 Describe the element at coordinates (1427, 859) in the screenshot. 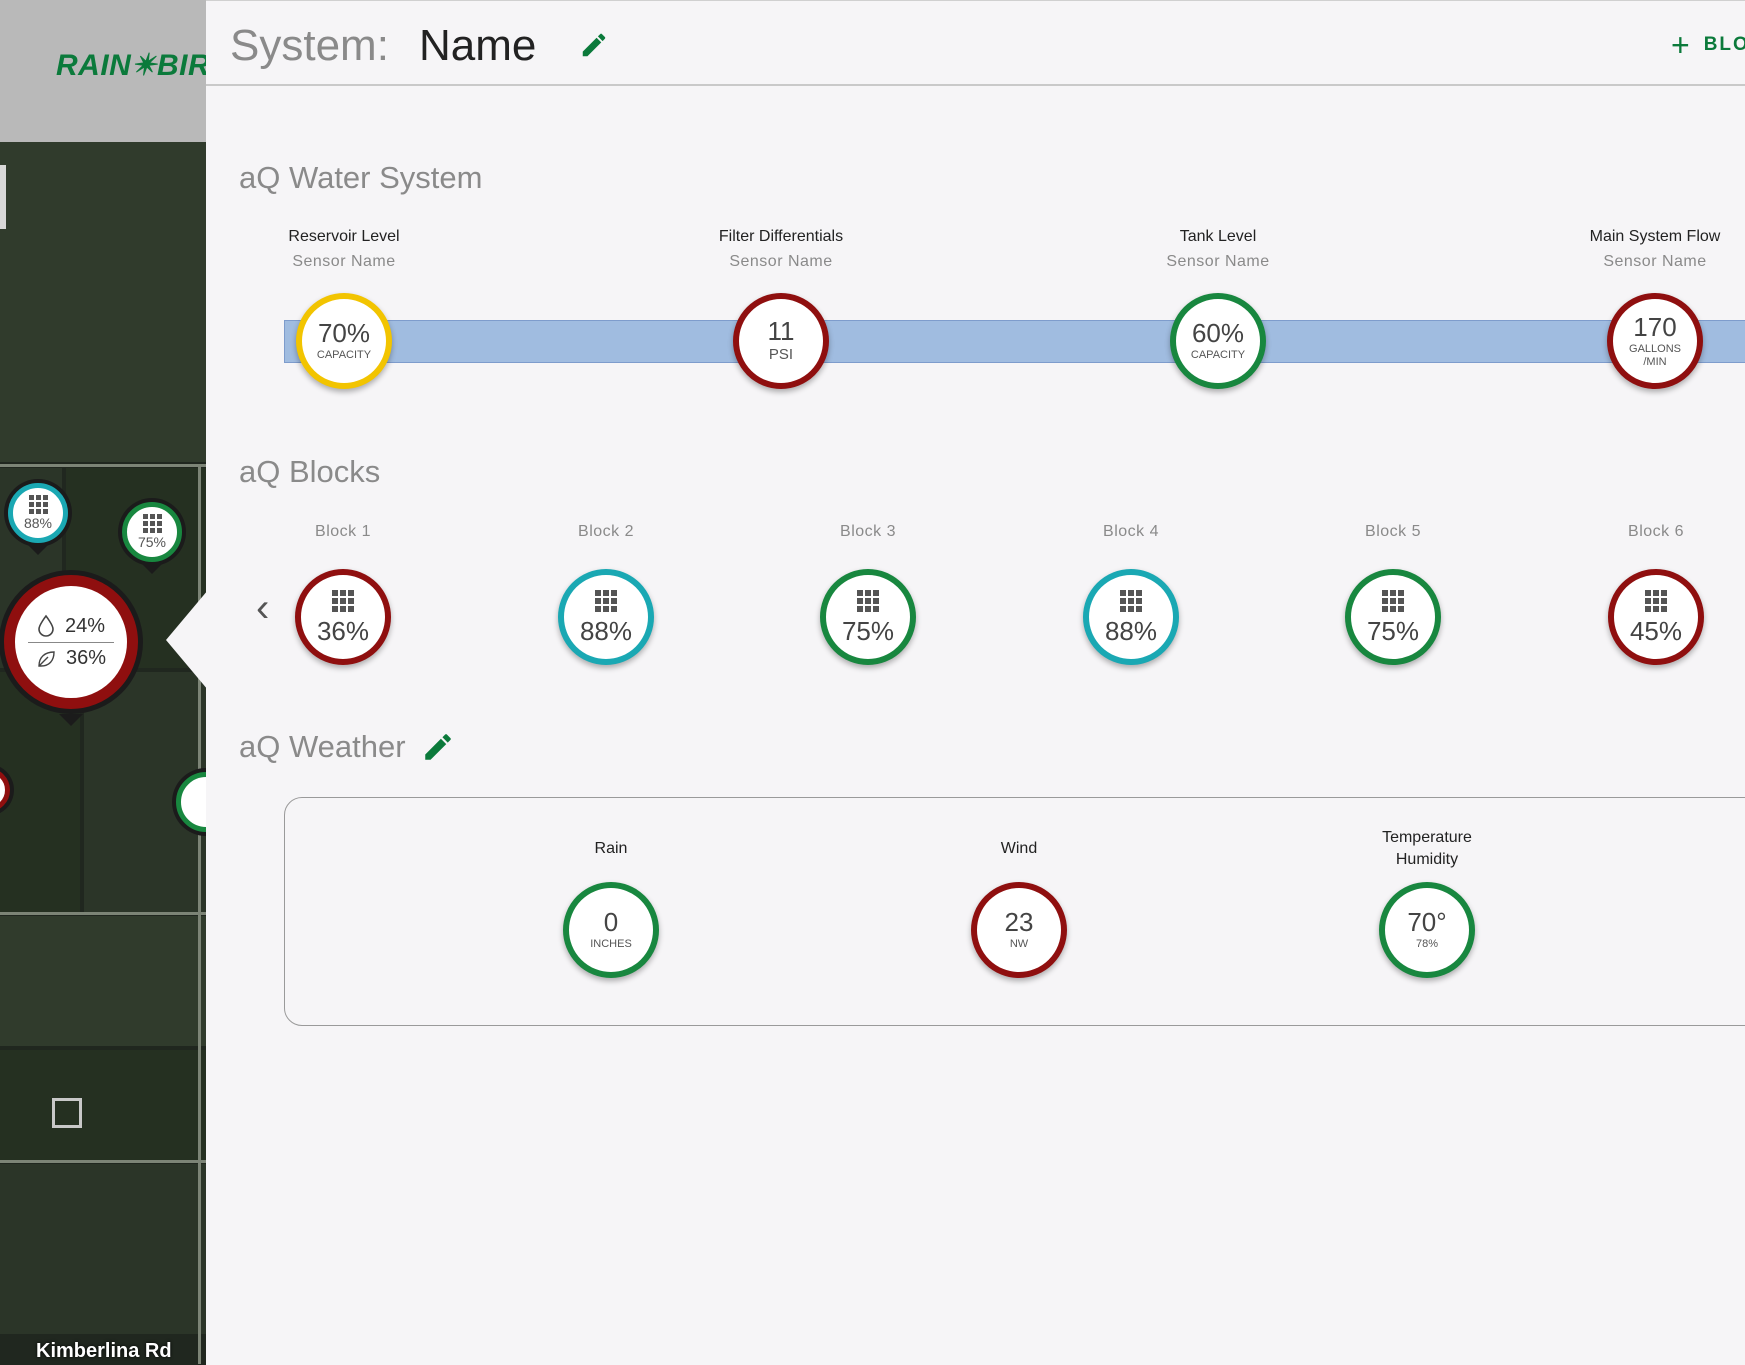

I see `weather-label-line: Humidity` at that location.